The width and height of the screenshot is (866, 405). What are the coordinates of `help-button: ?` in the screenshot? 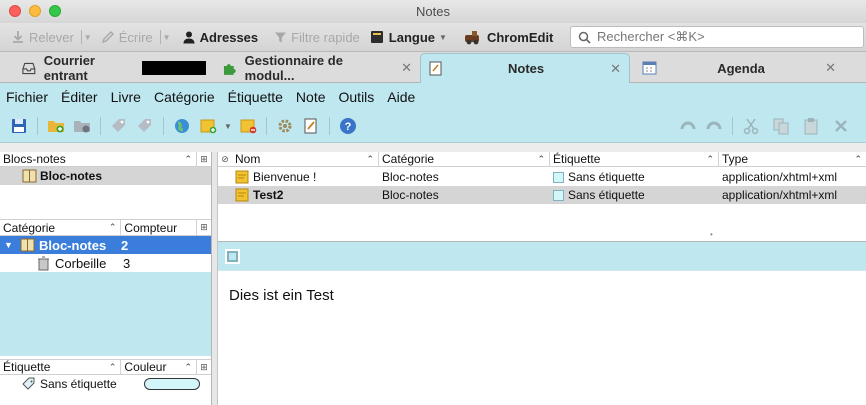 It's located at (348, 126).